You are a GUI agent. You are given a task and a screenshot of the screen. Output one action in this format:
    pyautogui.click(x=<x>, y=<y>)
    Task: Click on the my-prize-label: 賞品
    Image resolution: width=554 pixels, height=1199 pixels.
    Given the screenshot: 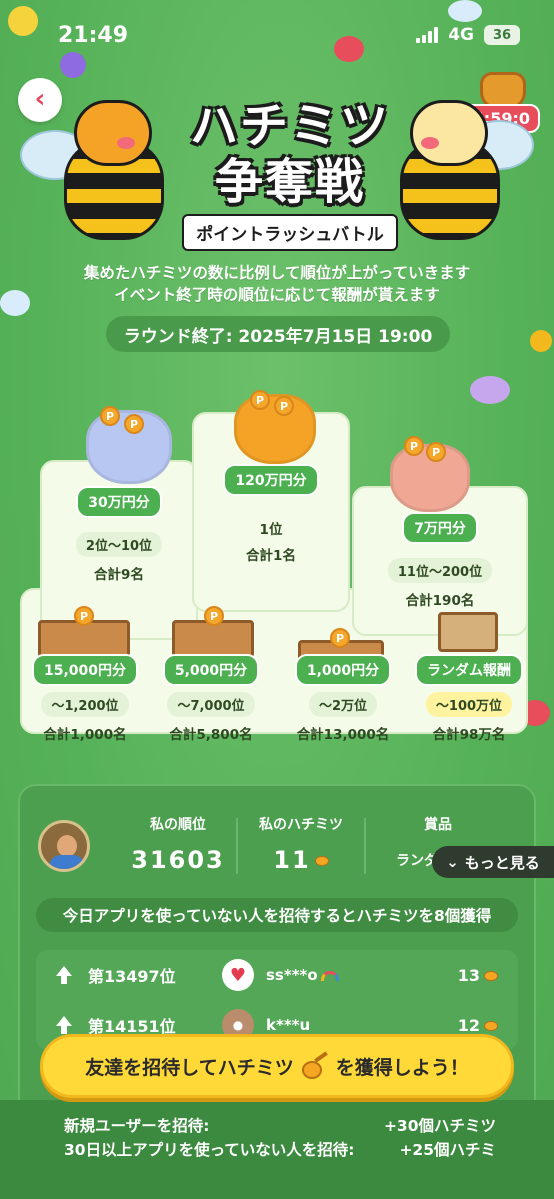 What is the action you would take?
    pyautogui.click(x=438, y=825)
    